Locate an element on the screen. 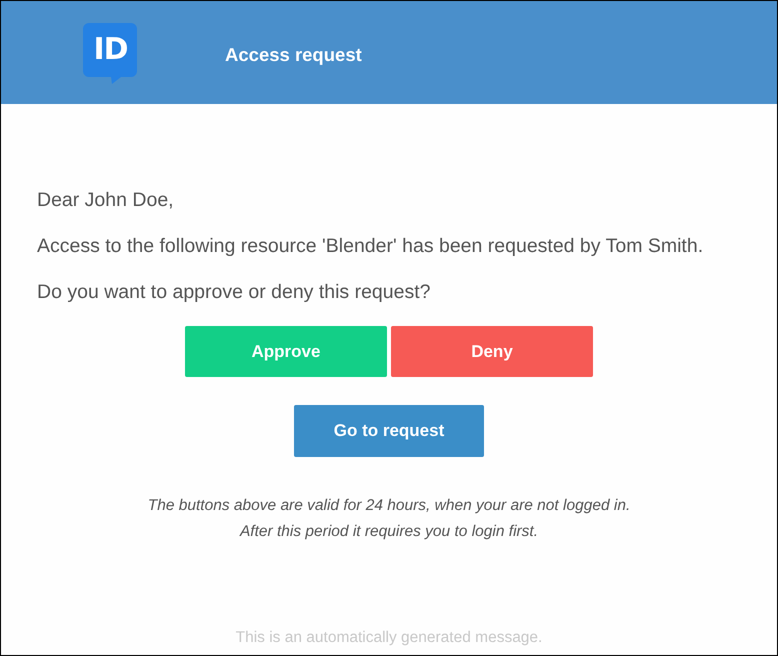 The image size is (778, 656). go-to-request-button: Go to request is located at coordinates (389, 431).